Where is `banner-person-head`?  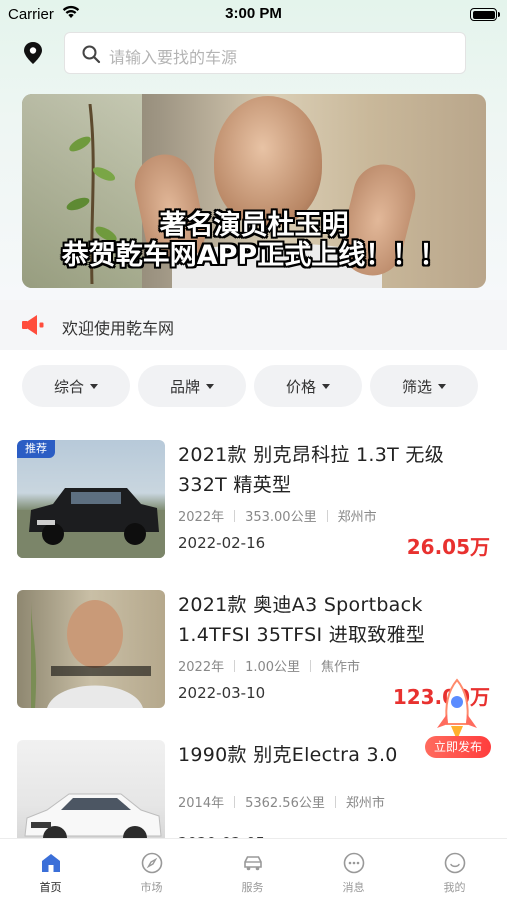
banner-person-head is located at coordinates (268, 161).